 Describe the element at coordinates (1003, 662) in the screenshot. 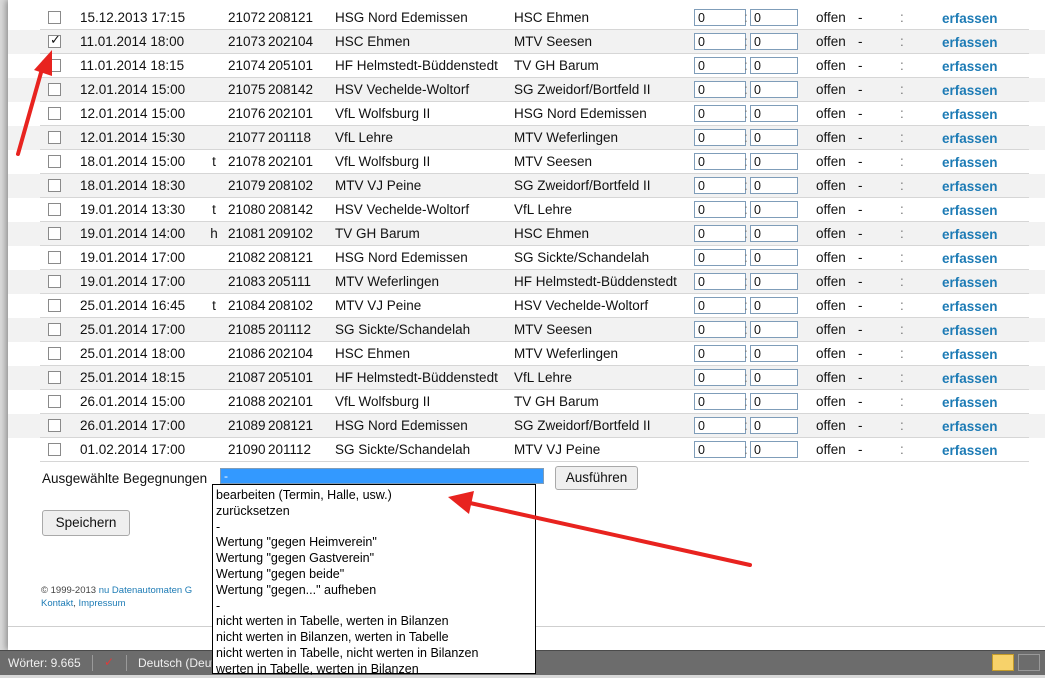

I see `print-layout-view-icon` at that location.